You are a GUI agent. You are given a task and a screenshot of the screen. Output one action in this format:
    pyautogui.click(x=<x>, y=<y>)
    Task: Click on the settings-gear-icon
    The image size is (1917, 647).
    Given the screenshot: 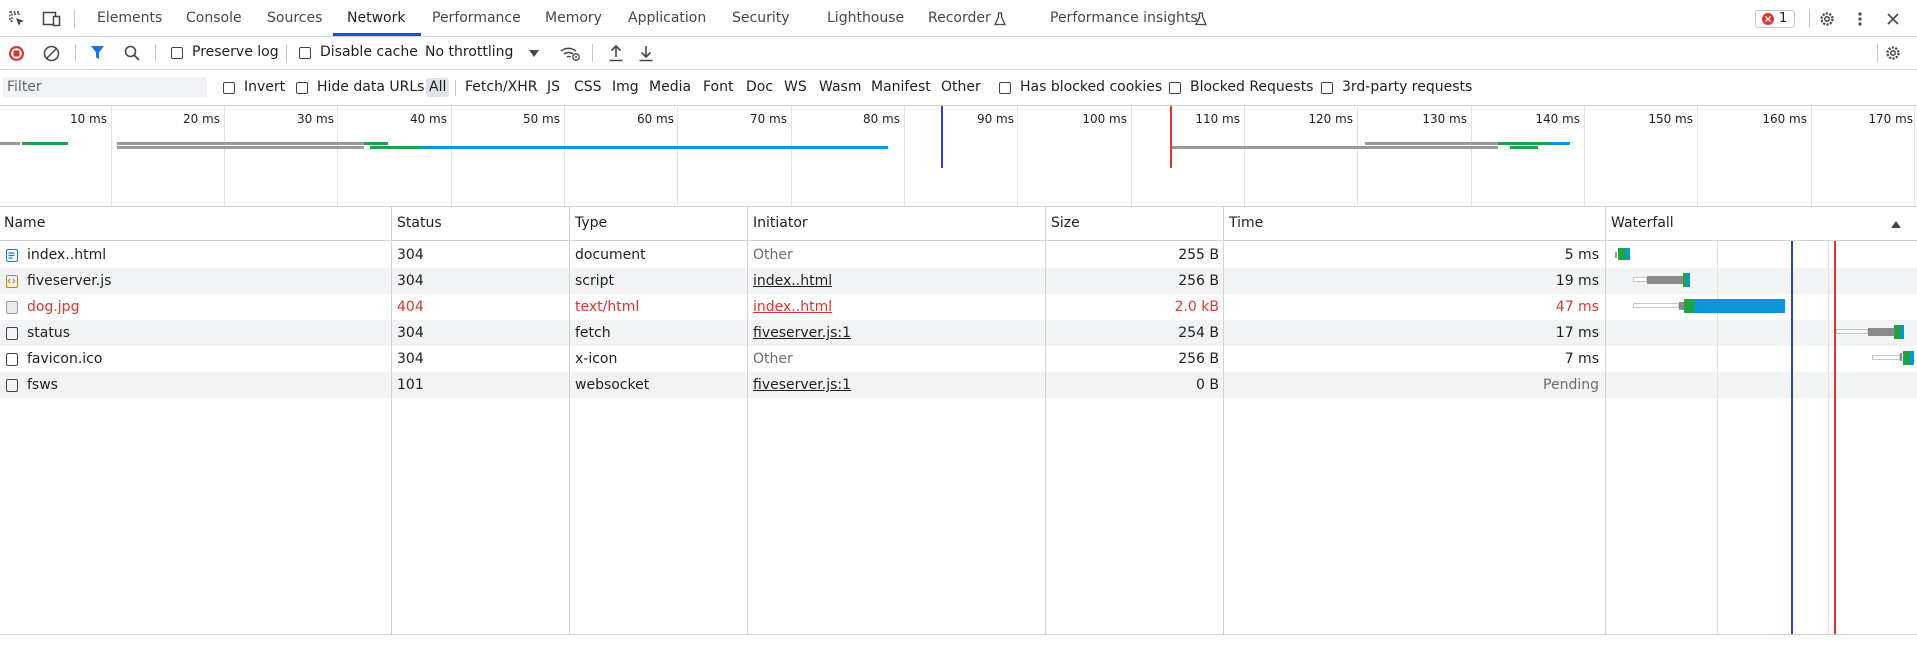 What is the action you would take?
    pyautogui.click(x=1827, y=19)
    